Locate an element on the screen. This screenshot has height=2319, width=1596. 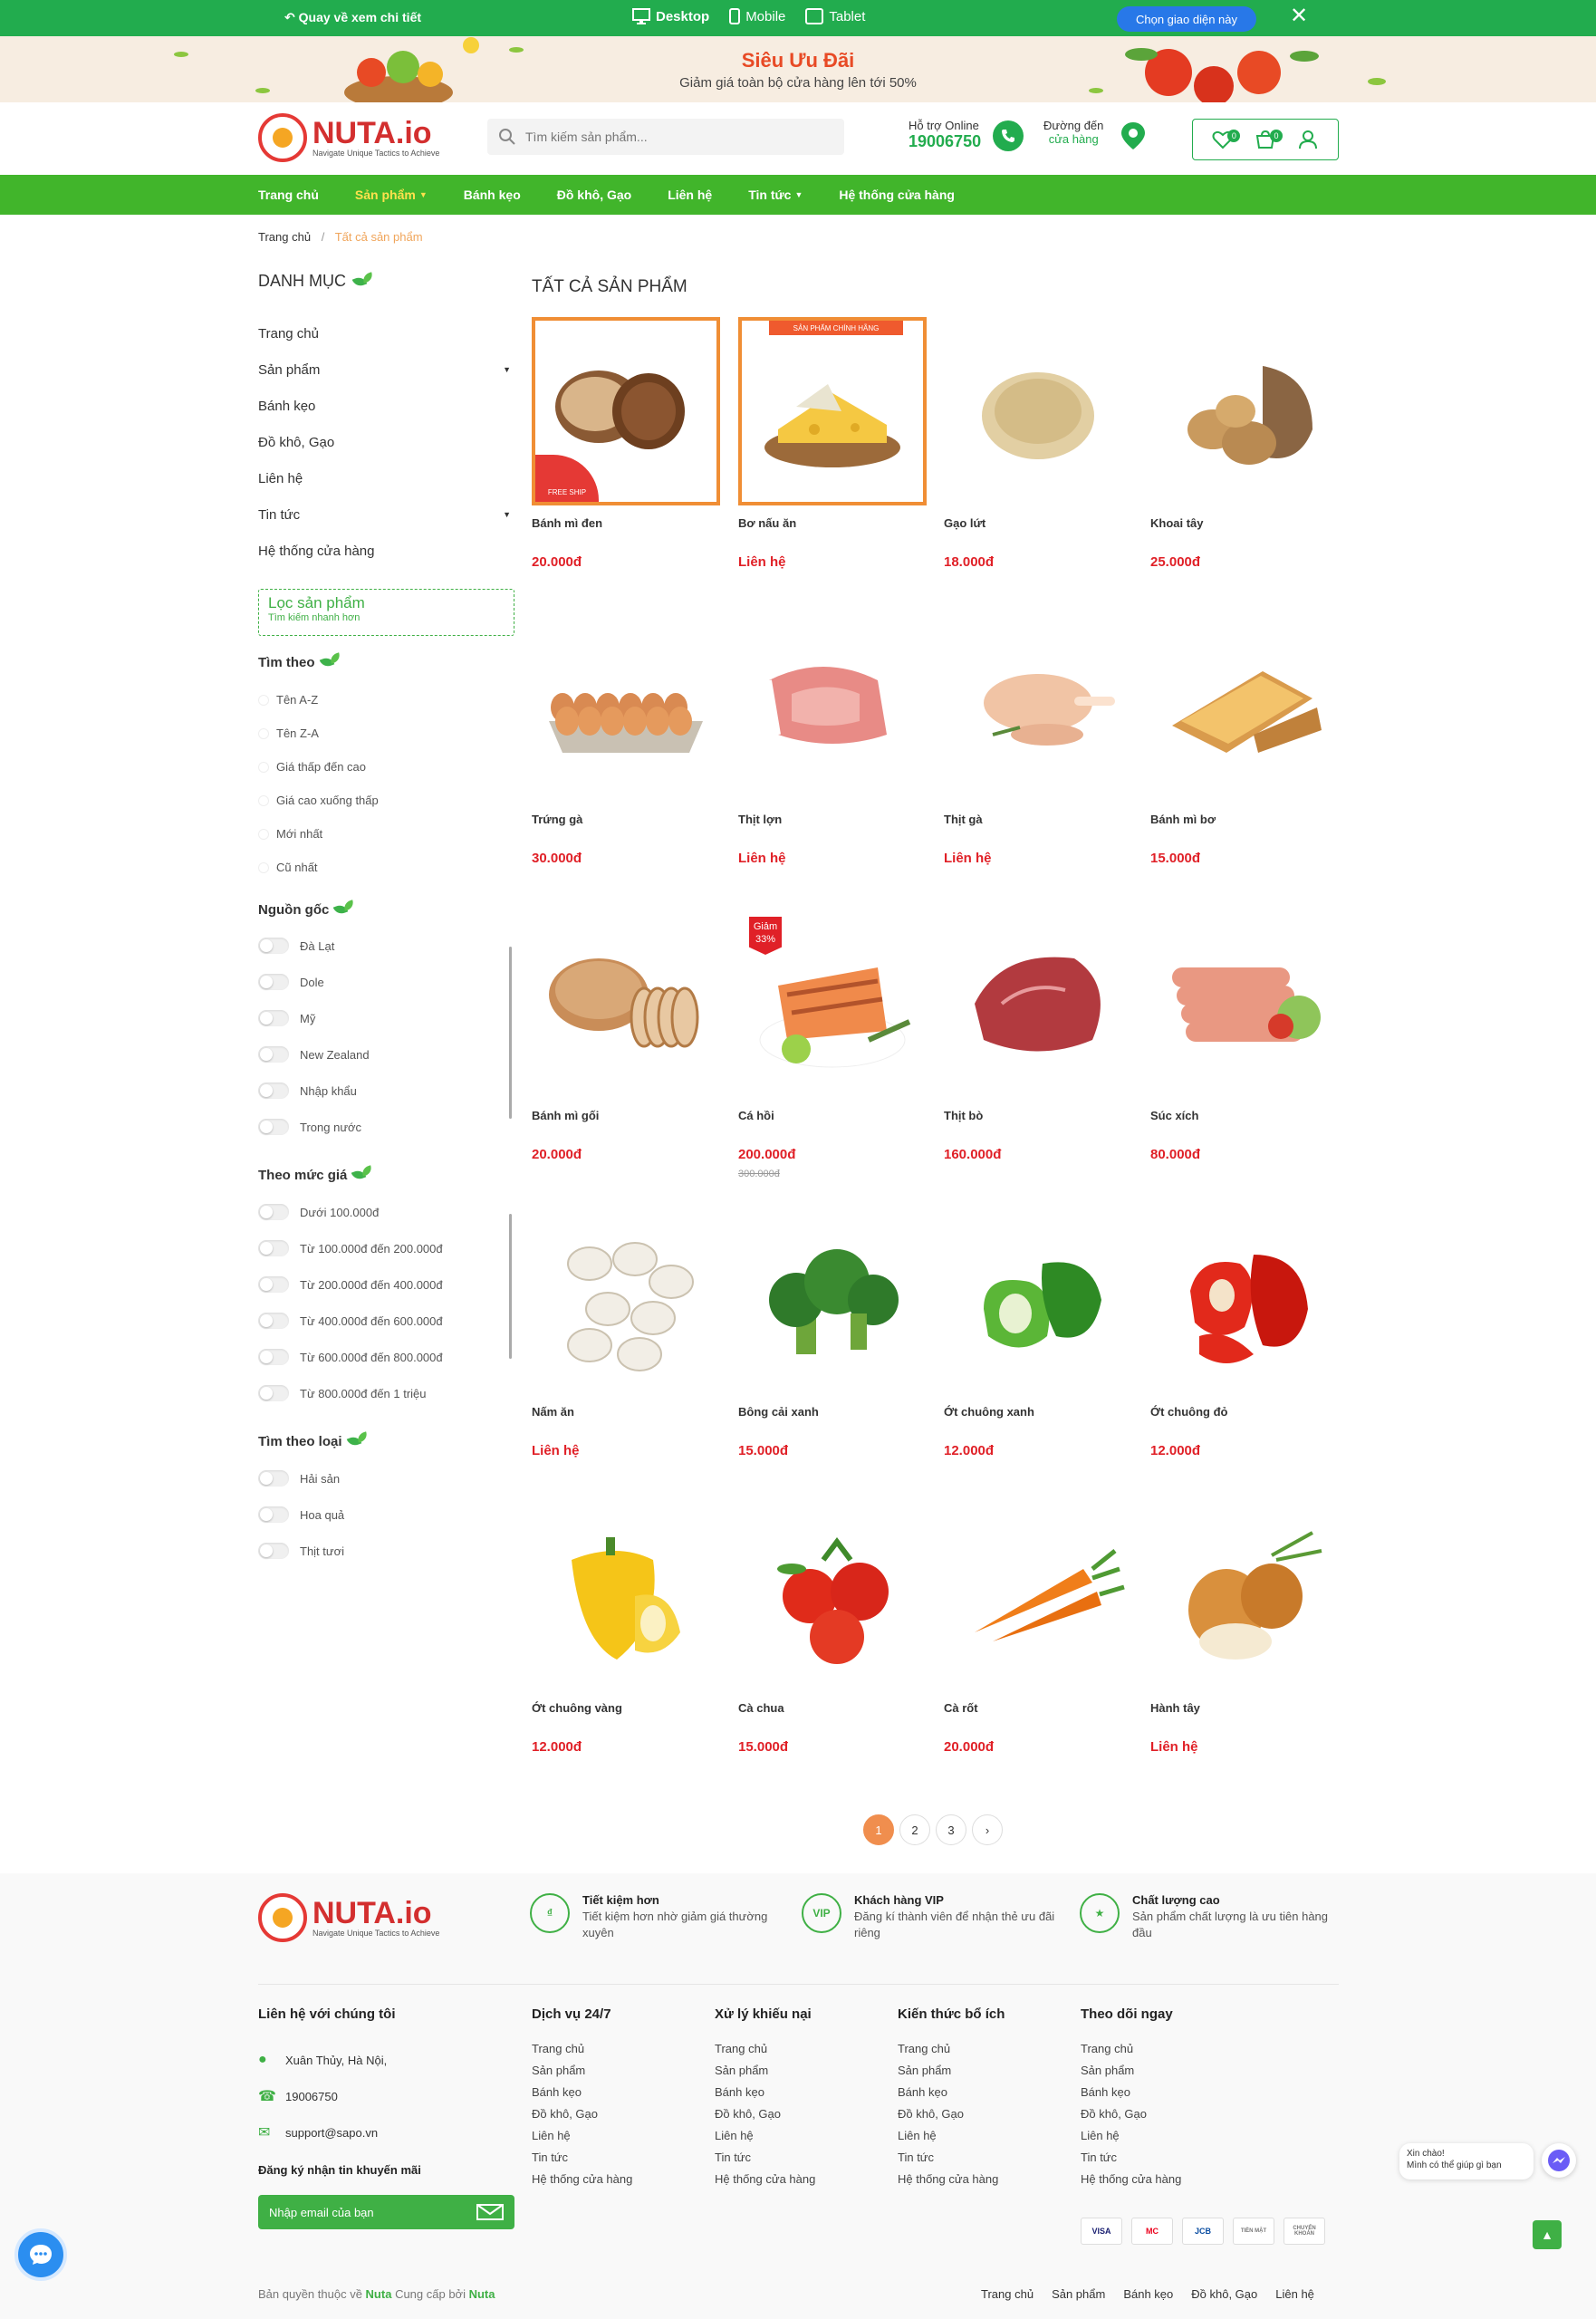
messenger-button is located at coordinates (1559, 2160).